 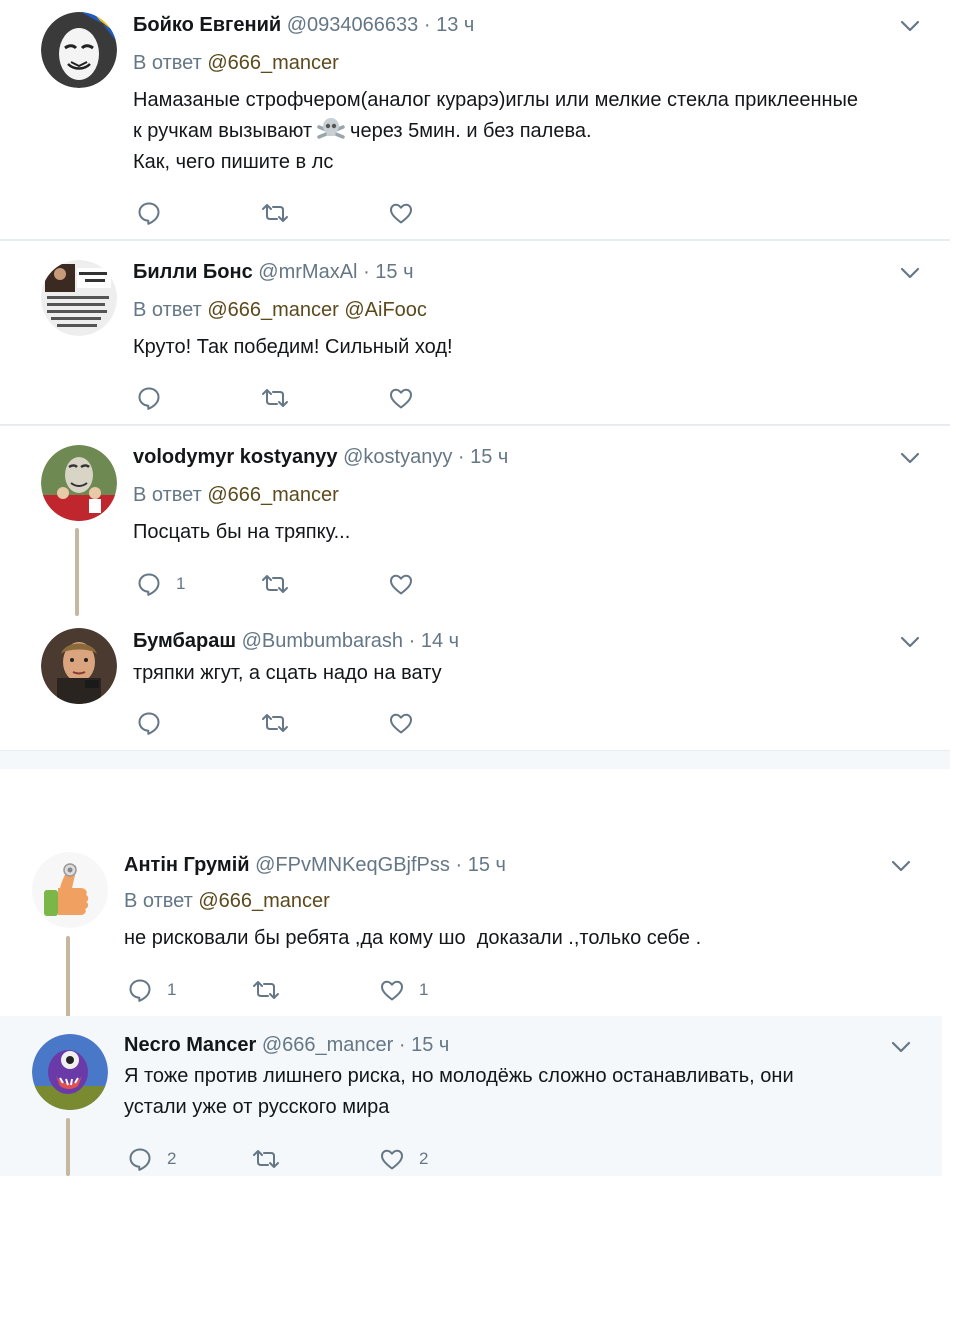 I want to click on tweet-actions: 1, so click(x=336, y=584).